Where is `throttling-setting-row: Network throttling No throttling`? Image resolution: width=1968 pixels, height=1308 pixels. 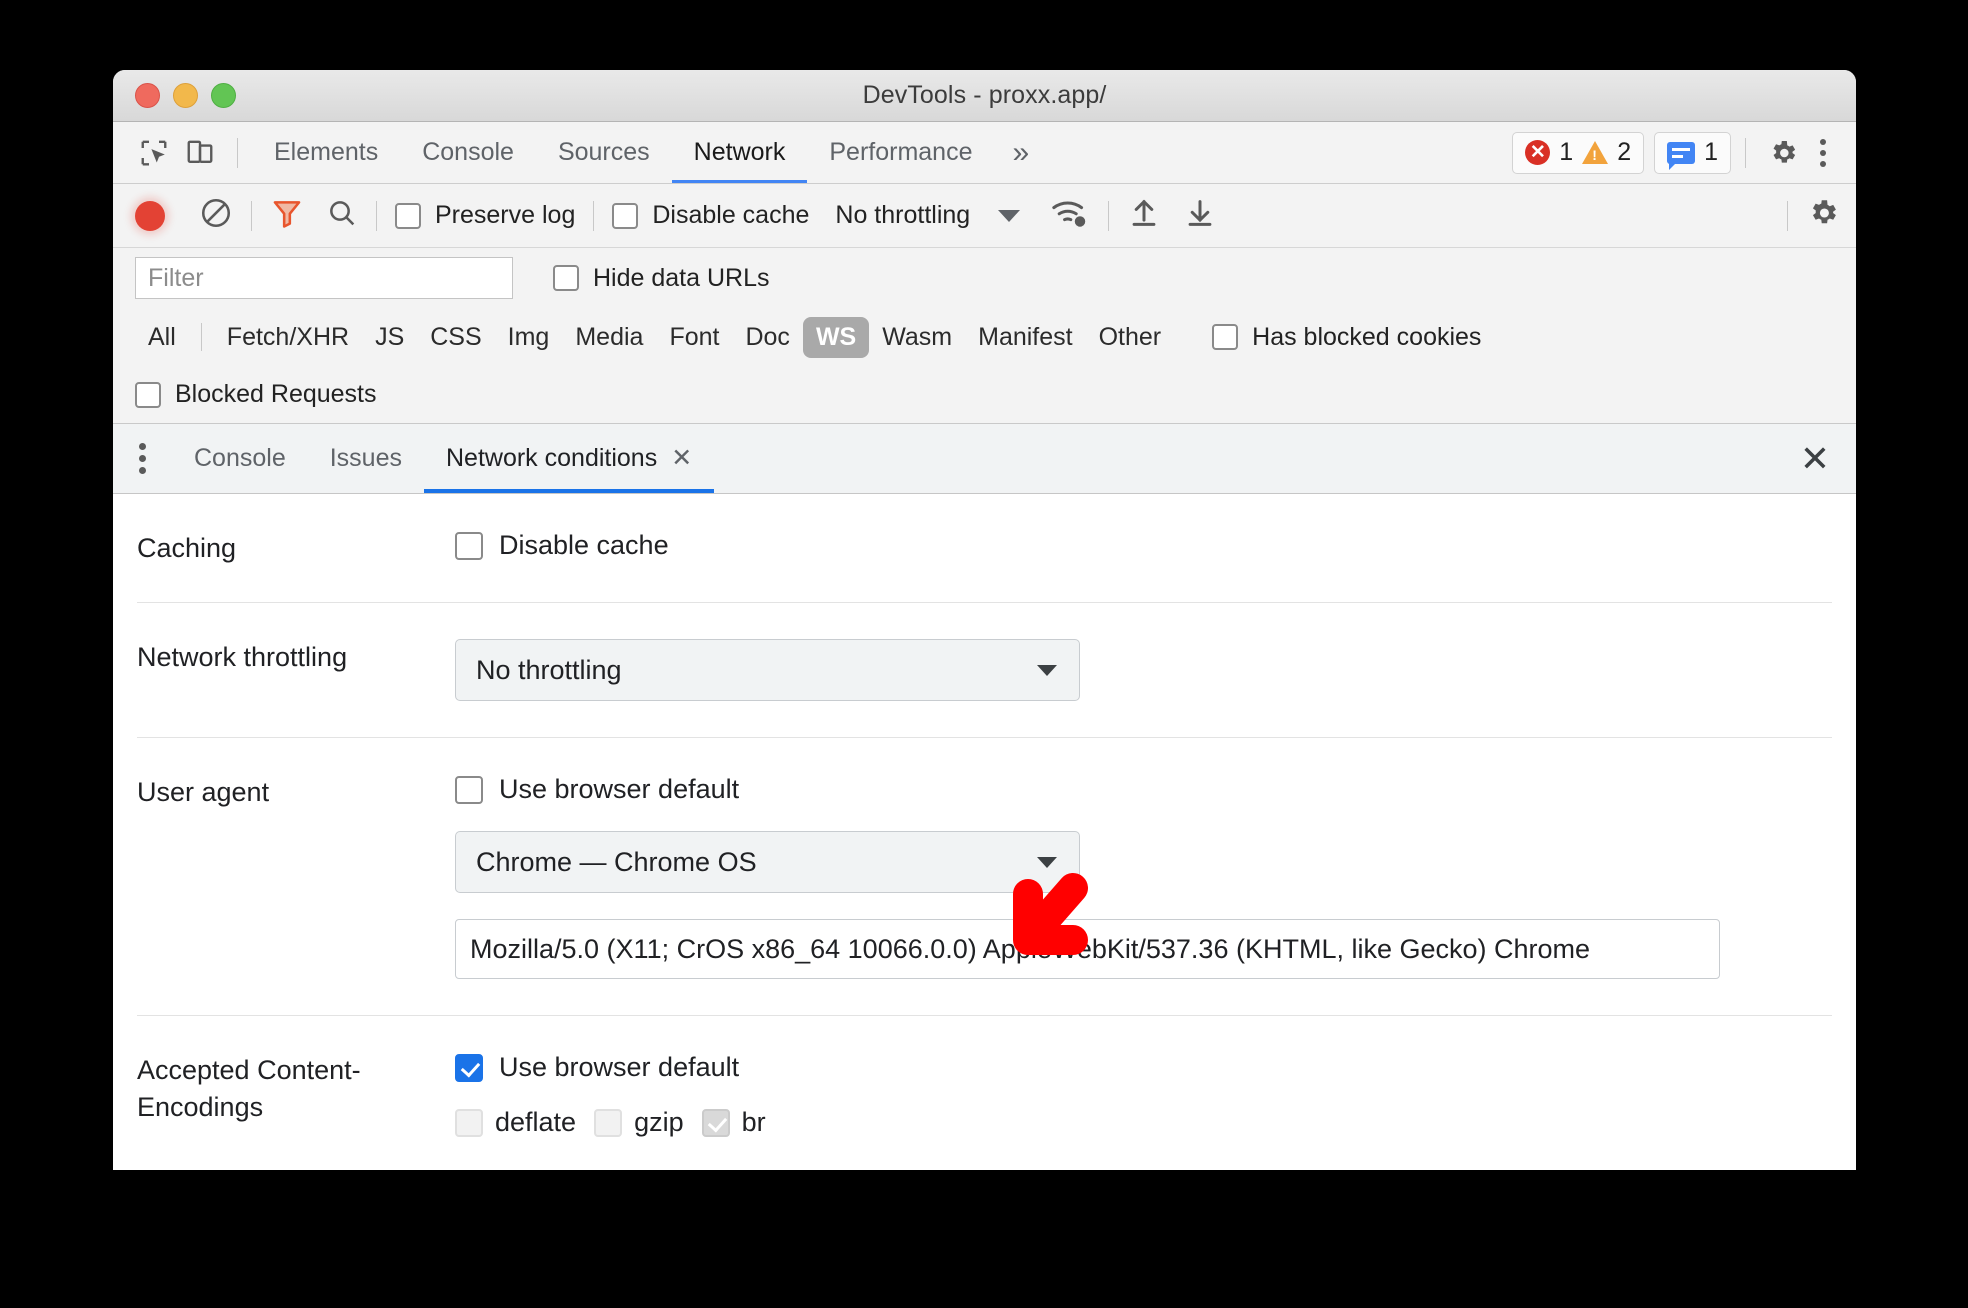 throttling-setting-row: Network throttling No throttling is located at coordinates (984, 671).